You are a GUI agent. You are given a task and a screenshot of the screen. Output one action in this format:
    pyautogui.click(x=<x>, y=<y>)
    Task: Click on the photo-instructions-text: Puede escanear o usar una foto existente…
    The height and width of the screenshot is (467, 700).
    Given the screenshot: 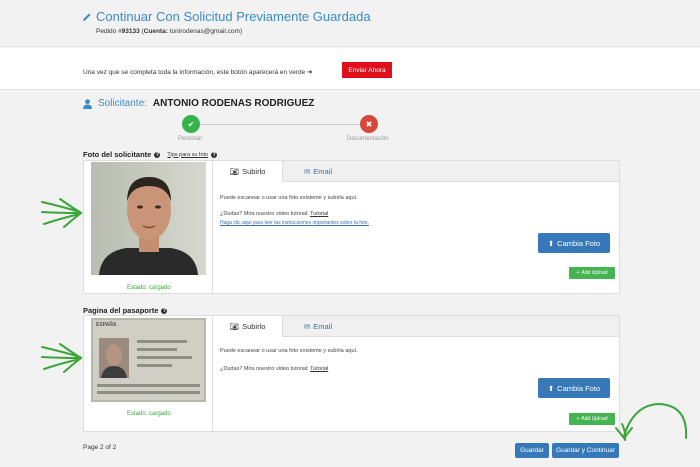 What is the action you would take?
    pyautogui.click(x=289, y=198)
    